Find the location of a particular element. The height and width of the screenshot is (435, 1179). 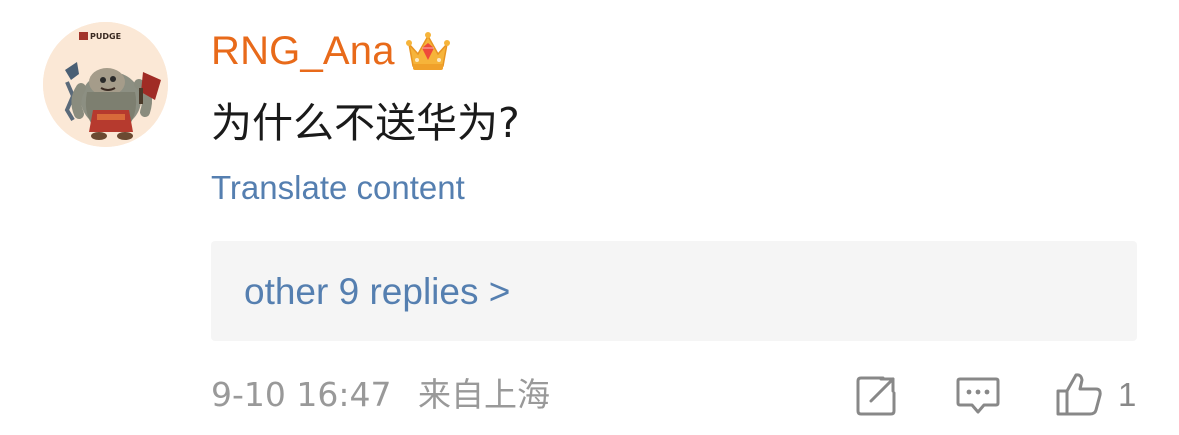

comment-location: 来自上海 is located at coordinates (484, 394).